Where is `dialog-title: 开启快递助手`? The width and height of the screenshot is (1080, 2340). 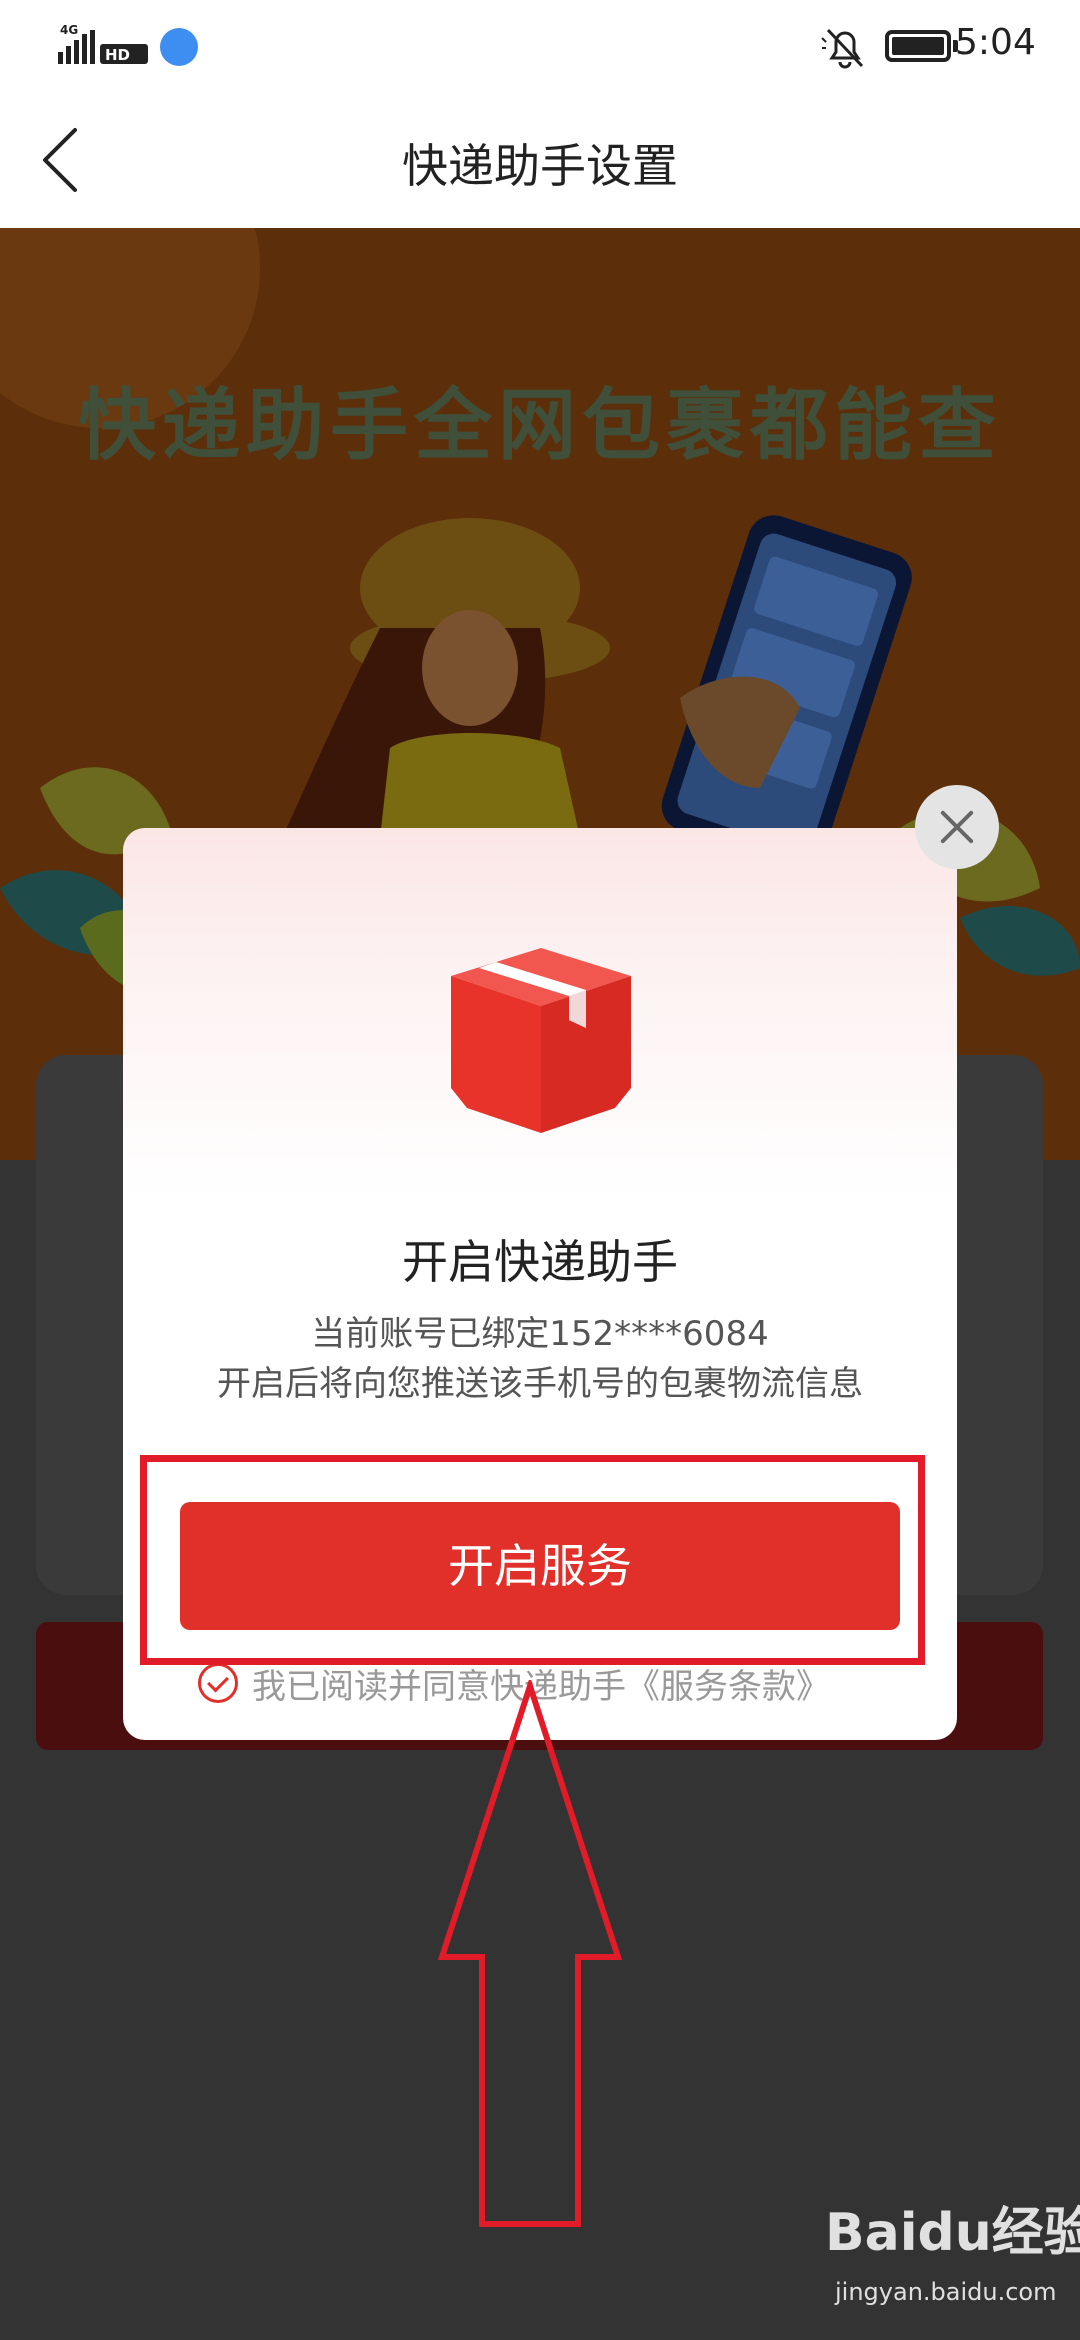
dialog-title: 开启快递助手 is located at coordinates (540, 1262).